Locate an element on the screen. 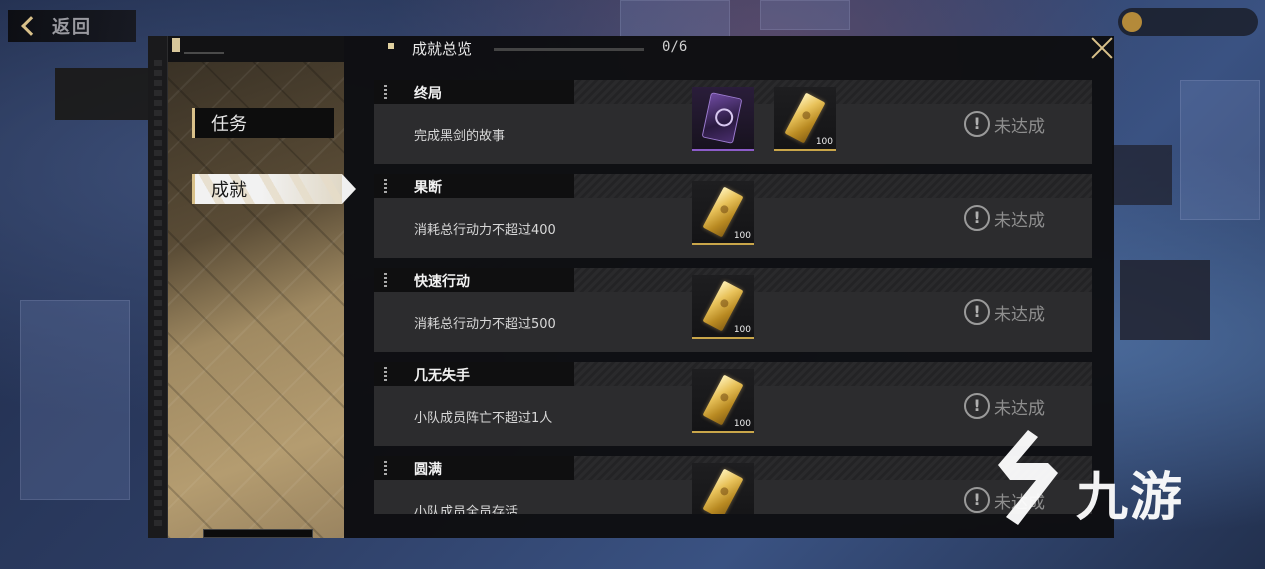 This screenshot has height=569, width=1265. header-marker is located at coordinates (391, 46).